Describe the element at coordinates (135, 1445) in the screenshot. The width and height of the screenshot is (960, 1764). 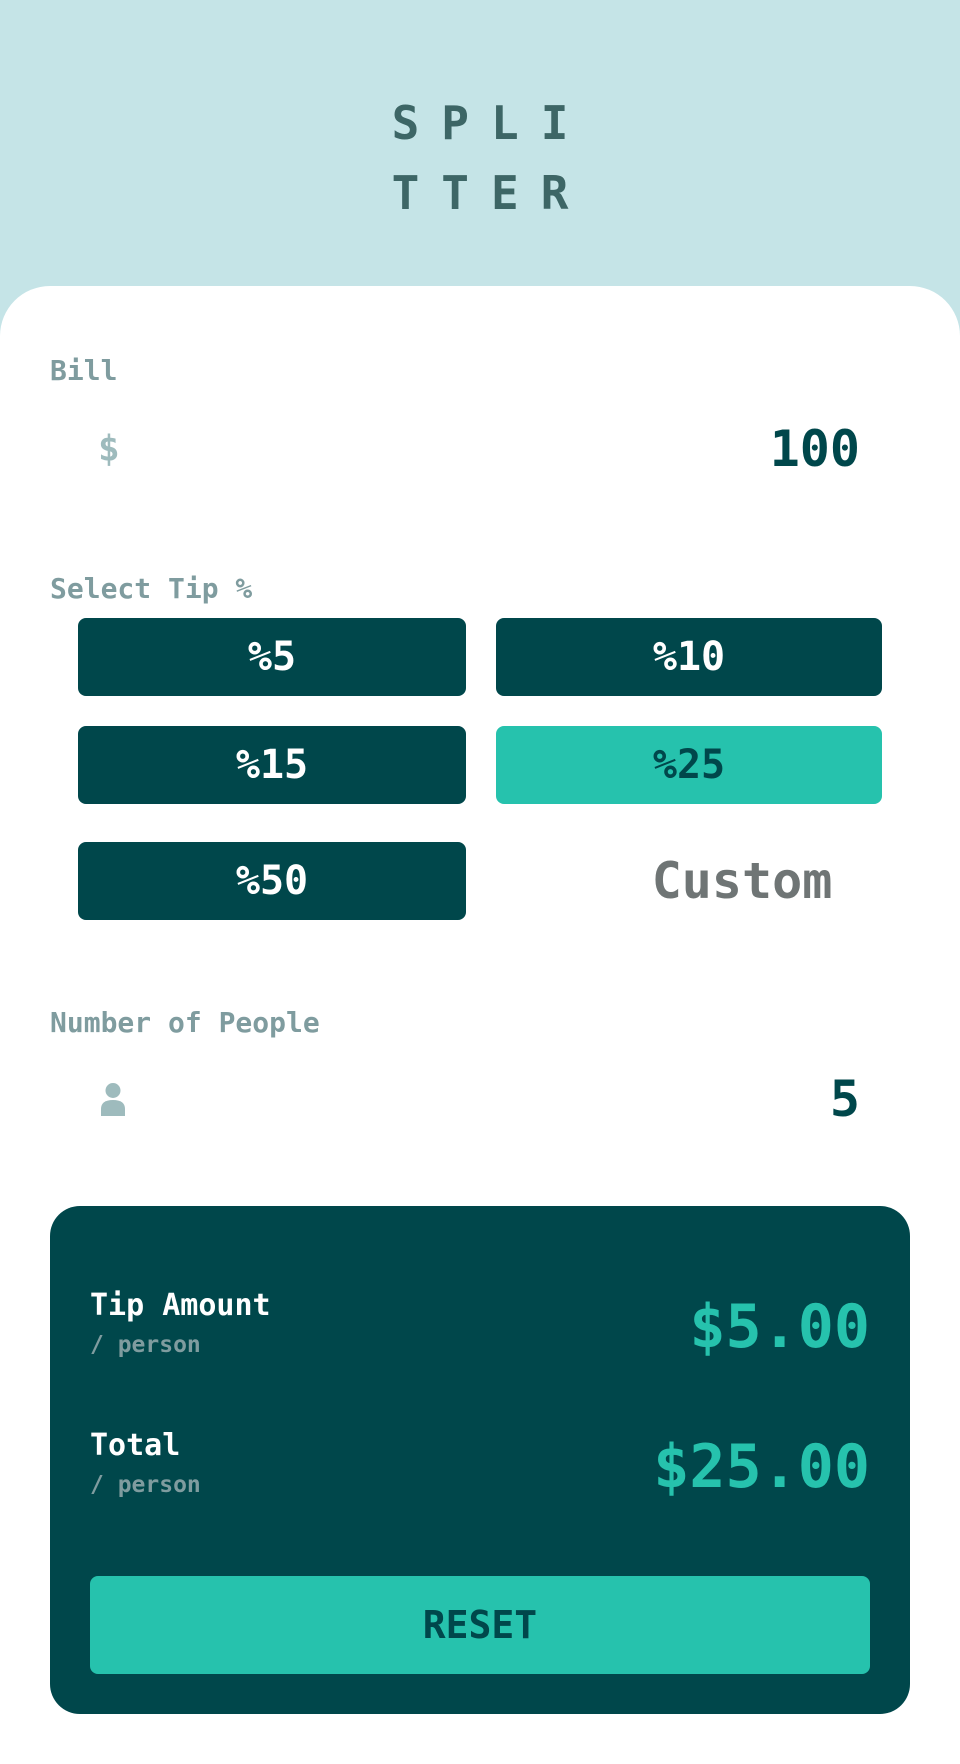
I see `total-title: Total` at that location.